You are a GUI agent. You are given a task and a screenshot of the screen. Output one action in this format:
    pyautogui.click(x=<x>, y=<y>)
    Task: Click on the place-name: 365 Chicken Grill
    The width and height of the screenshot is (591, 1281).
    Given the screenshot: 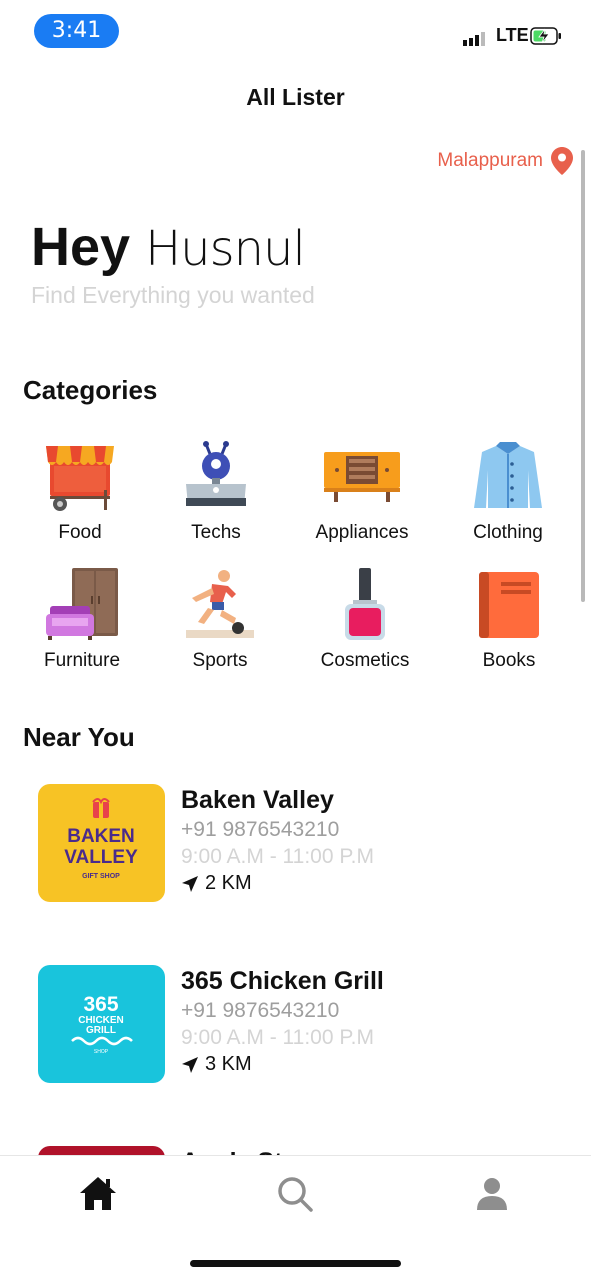 What is the action you would take?
    pyautogui.click(x=282, y=981)
    